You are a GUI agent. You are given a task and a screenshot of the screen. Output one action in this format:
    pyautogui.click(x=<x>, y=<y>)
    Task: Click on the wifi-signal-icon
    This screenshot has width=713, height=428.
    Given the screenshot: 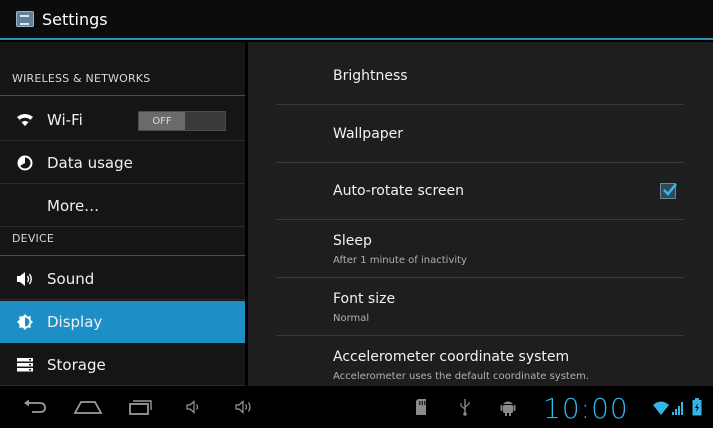 What is the action you would take?
    pyautogui.click(x=670, y=407)
    